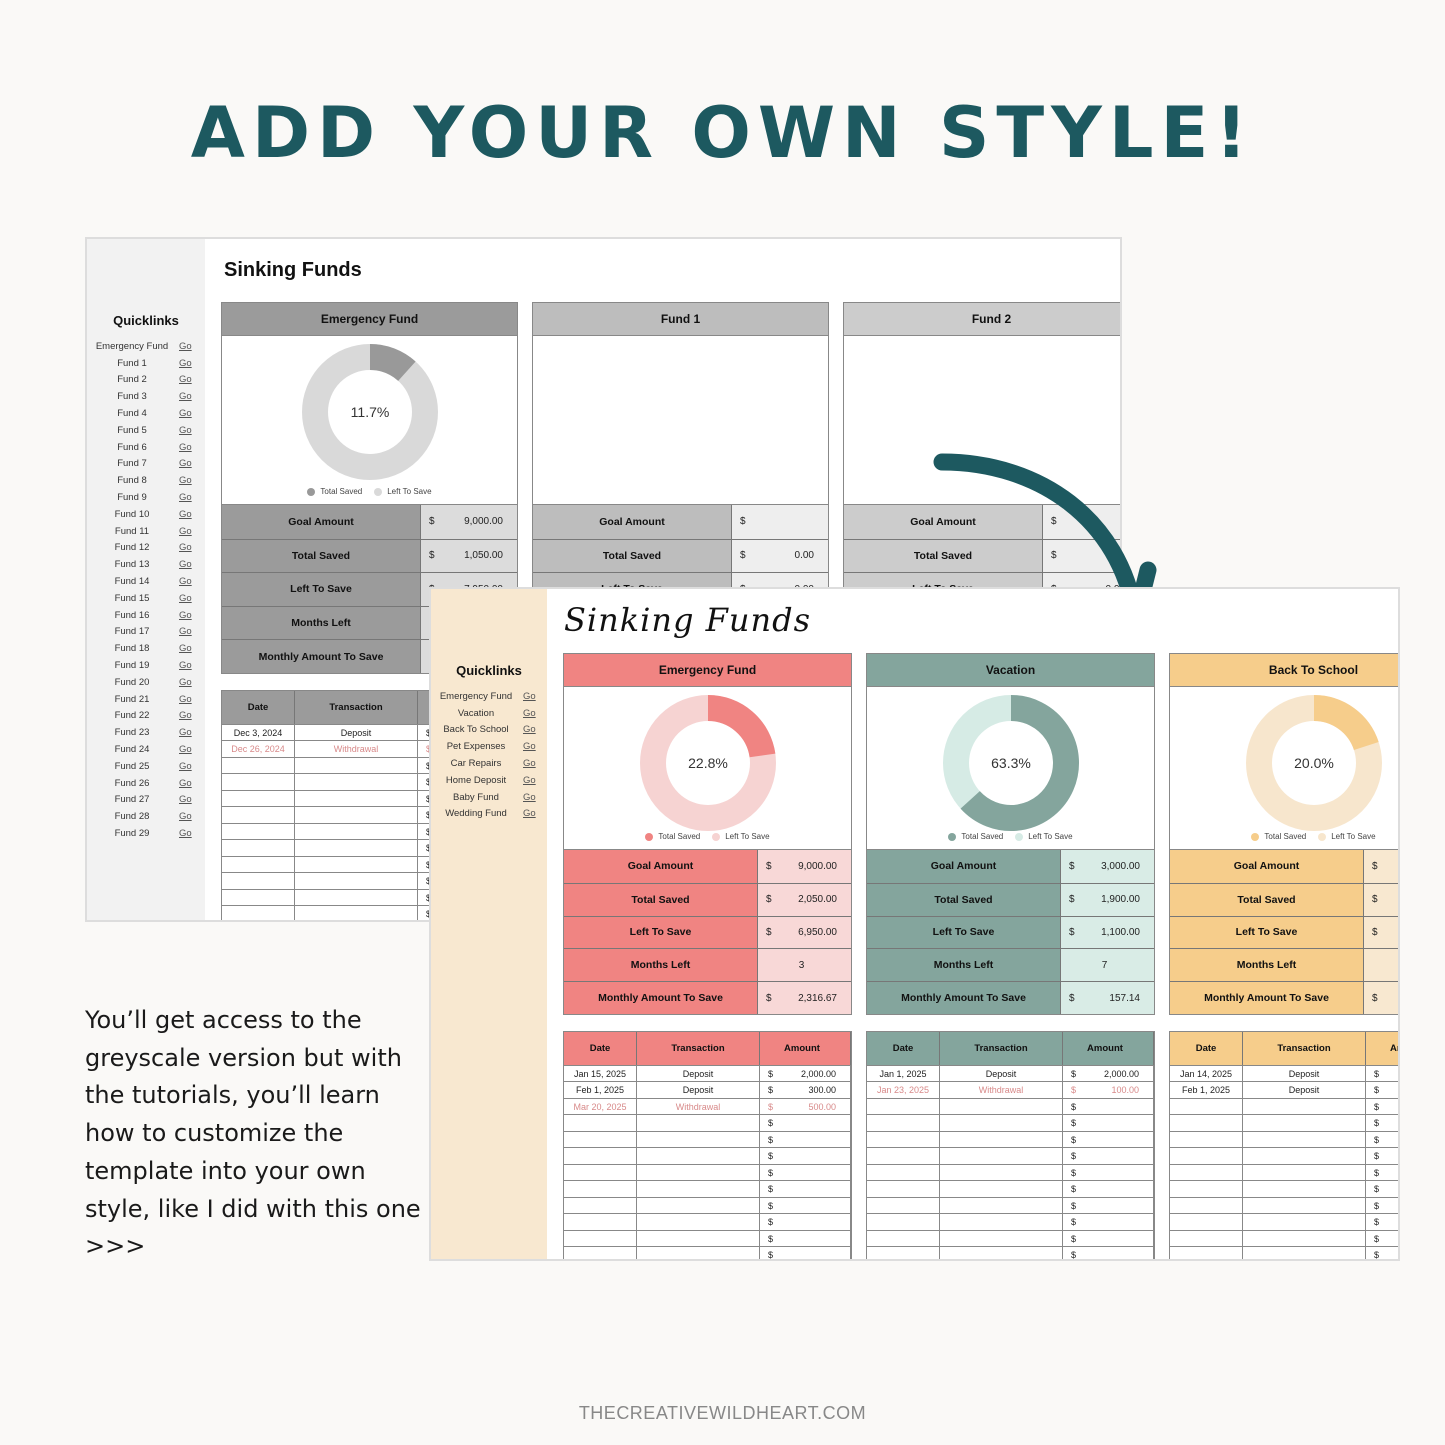 This screenshot has height=1445, width=1445. What do you see at coordinates (132, 649) in the screenshot?
I see `quicklink-label: Fund 18` at bounding box center [132, 649].